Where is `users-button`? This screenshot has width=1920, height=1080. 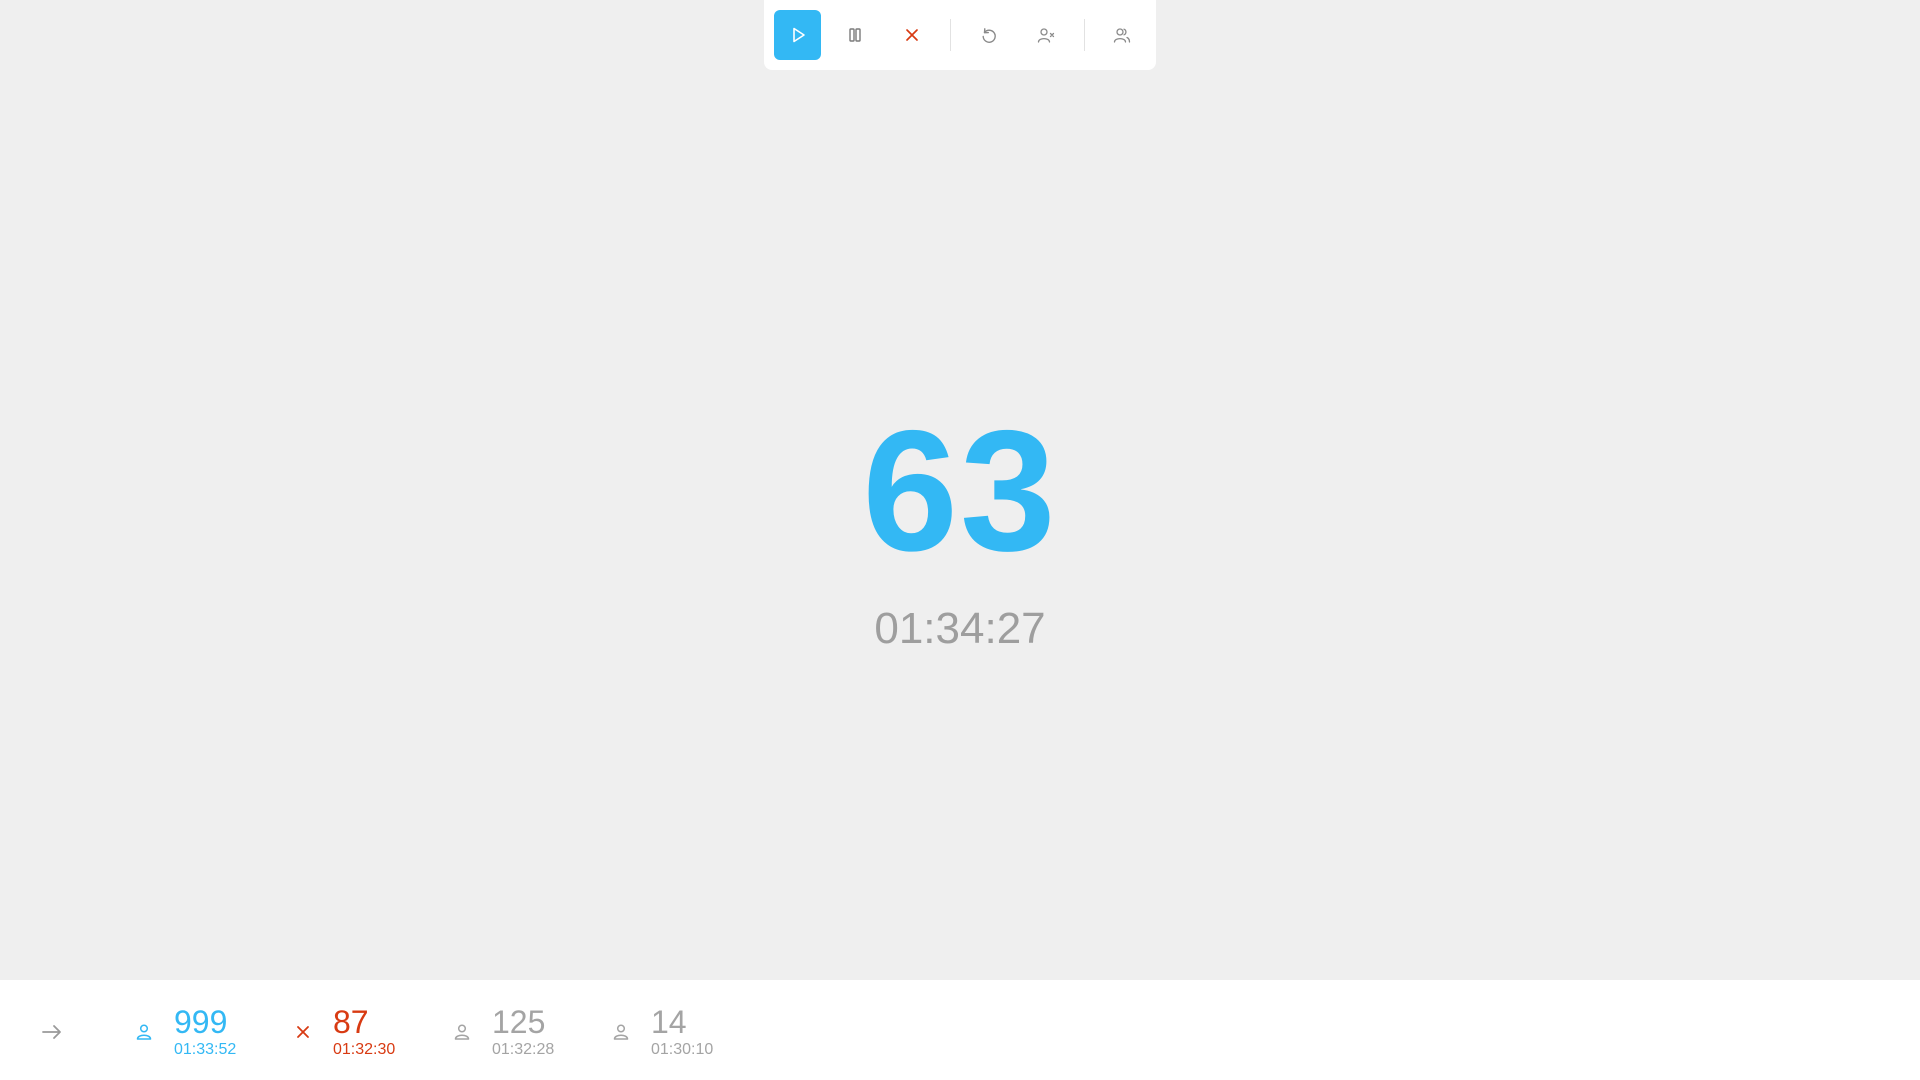
users-button is located at coordinates (1122, 35).